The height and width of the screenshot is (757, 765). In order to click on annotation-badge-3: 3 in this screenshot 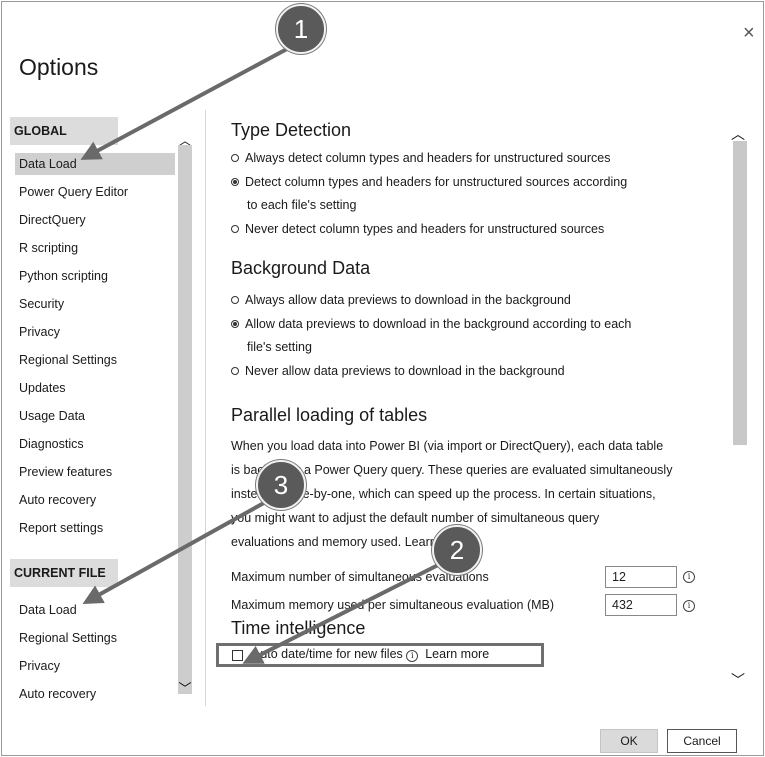, I will do `click(281, 485)`.